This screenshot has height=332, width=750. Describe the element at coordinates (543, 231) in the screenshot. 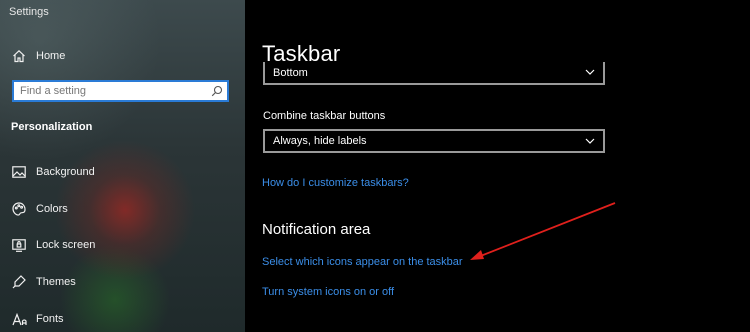

I see `annotation-arrow` at that location.